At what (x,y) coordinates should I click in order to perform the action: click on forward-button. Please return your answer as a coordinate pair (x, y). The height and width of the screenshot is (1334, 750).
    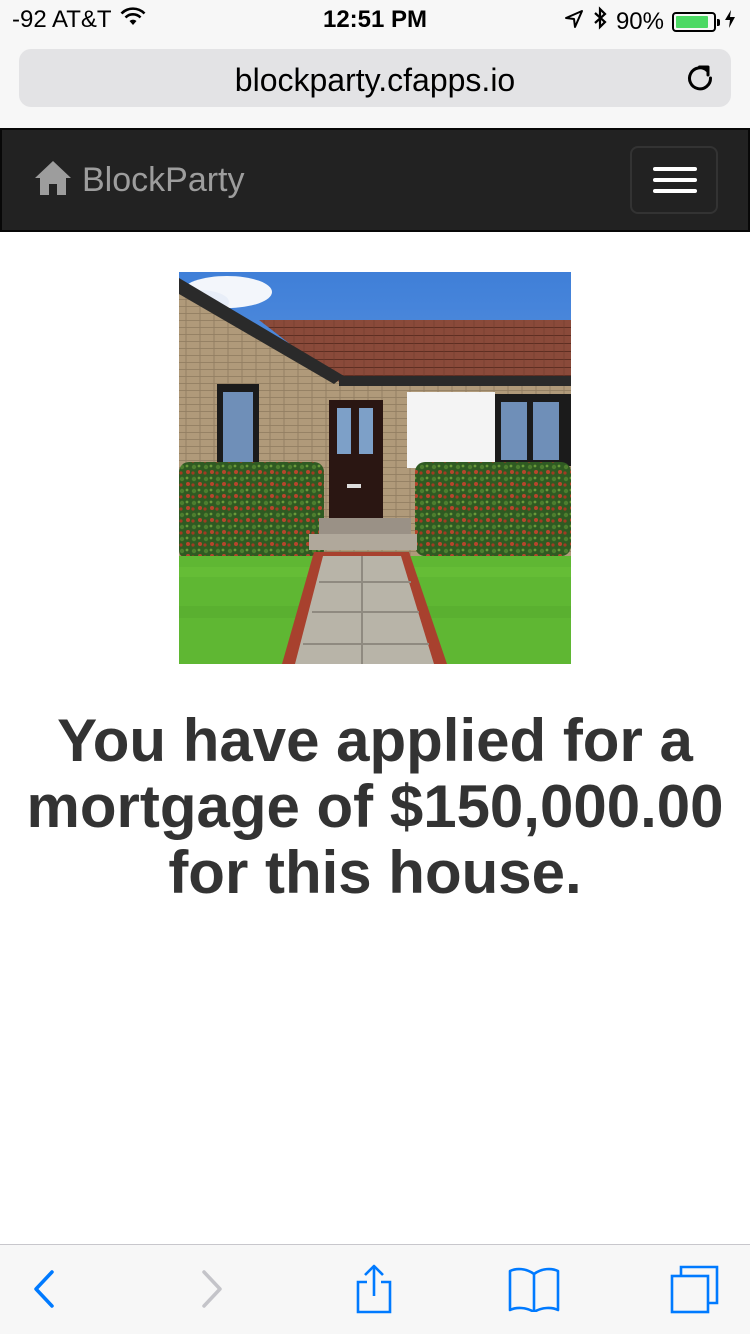
    Looking at the image, I should click on (212, 1291).